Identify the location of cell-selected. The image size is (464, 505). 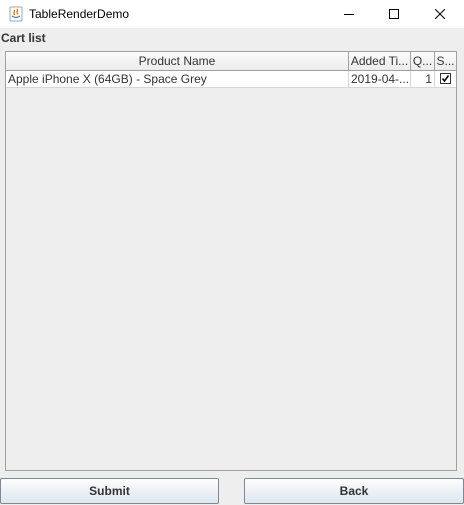
(445, 79).